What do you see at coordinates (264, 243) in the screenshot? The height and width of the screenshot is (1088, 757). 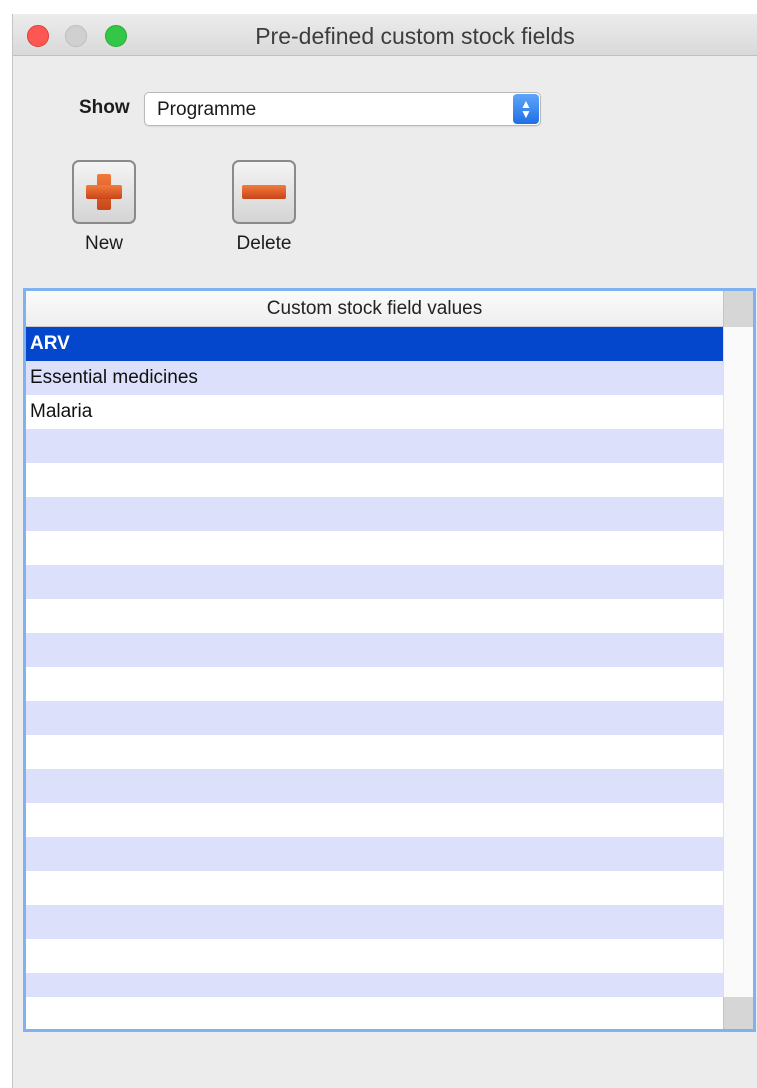 I see `delete-button-label: Delete` at bounding box center [264, 243].